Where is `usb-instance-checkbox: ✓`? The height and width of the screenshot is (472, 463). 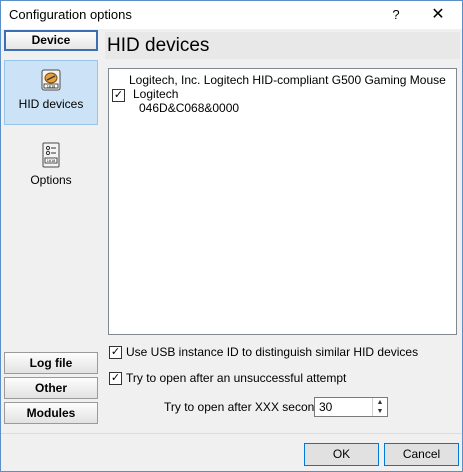
usb-instance-checkbox: ✓ is located at coordinates (115, 352).